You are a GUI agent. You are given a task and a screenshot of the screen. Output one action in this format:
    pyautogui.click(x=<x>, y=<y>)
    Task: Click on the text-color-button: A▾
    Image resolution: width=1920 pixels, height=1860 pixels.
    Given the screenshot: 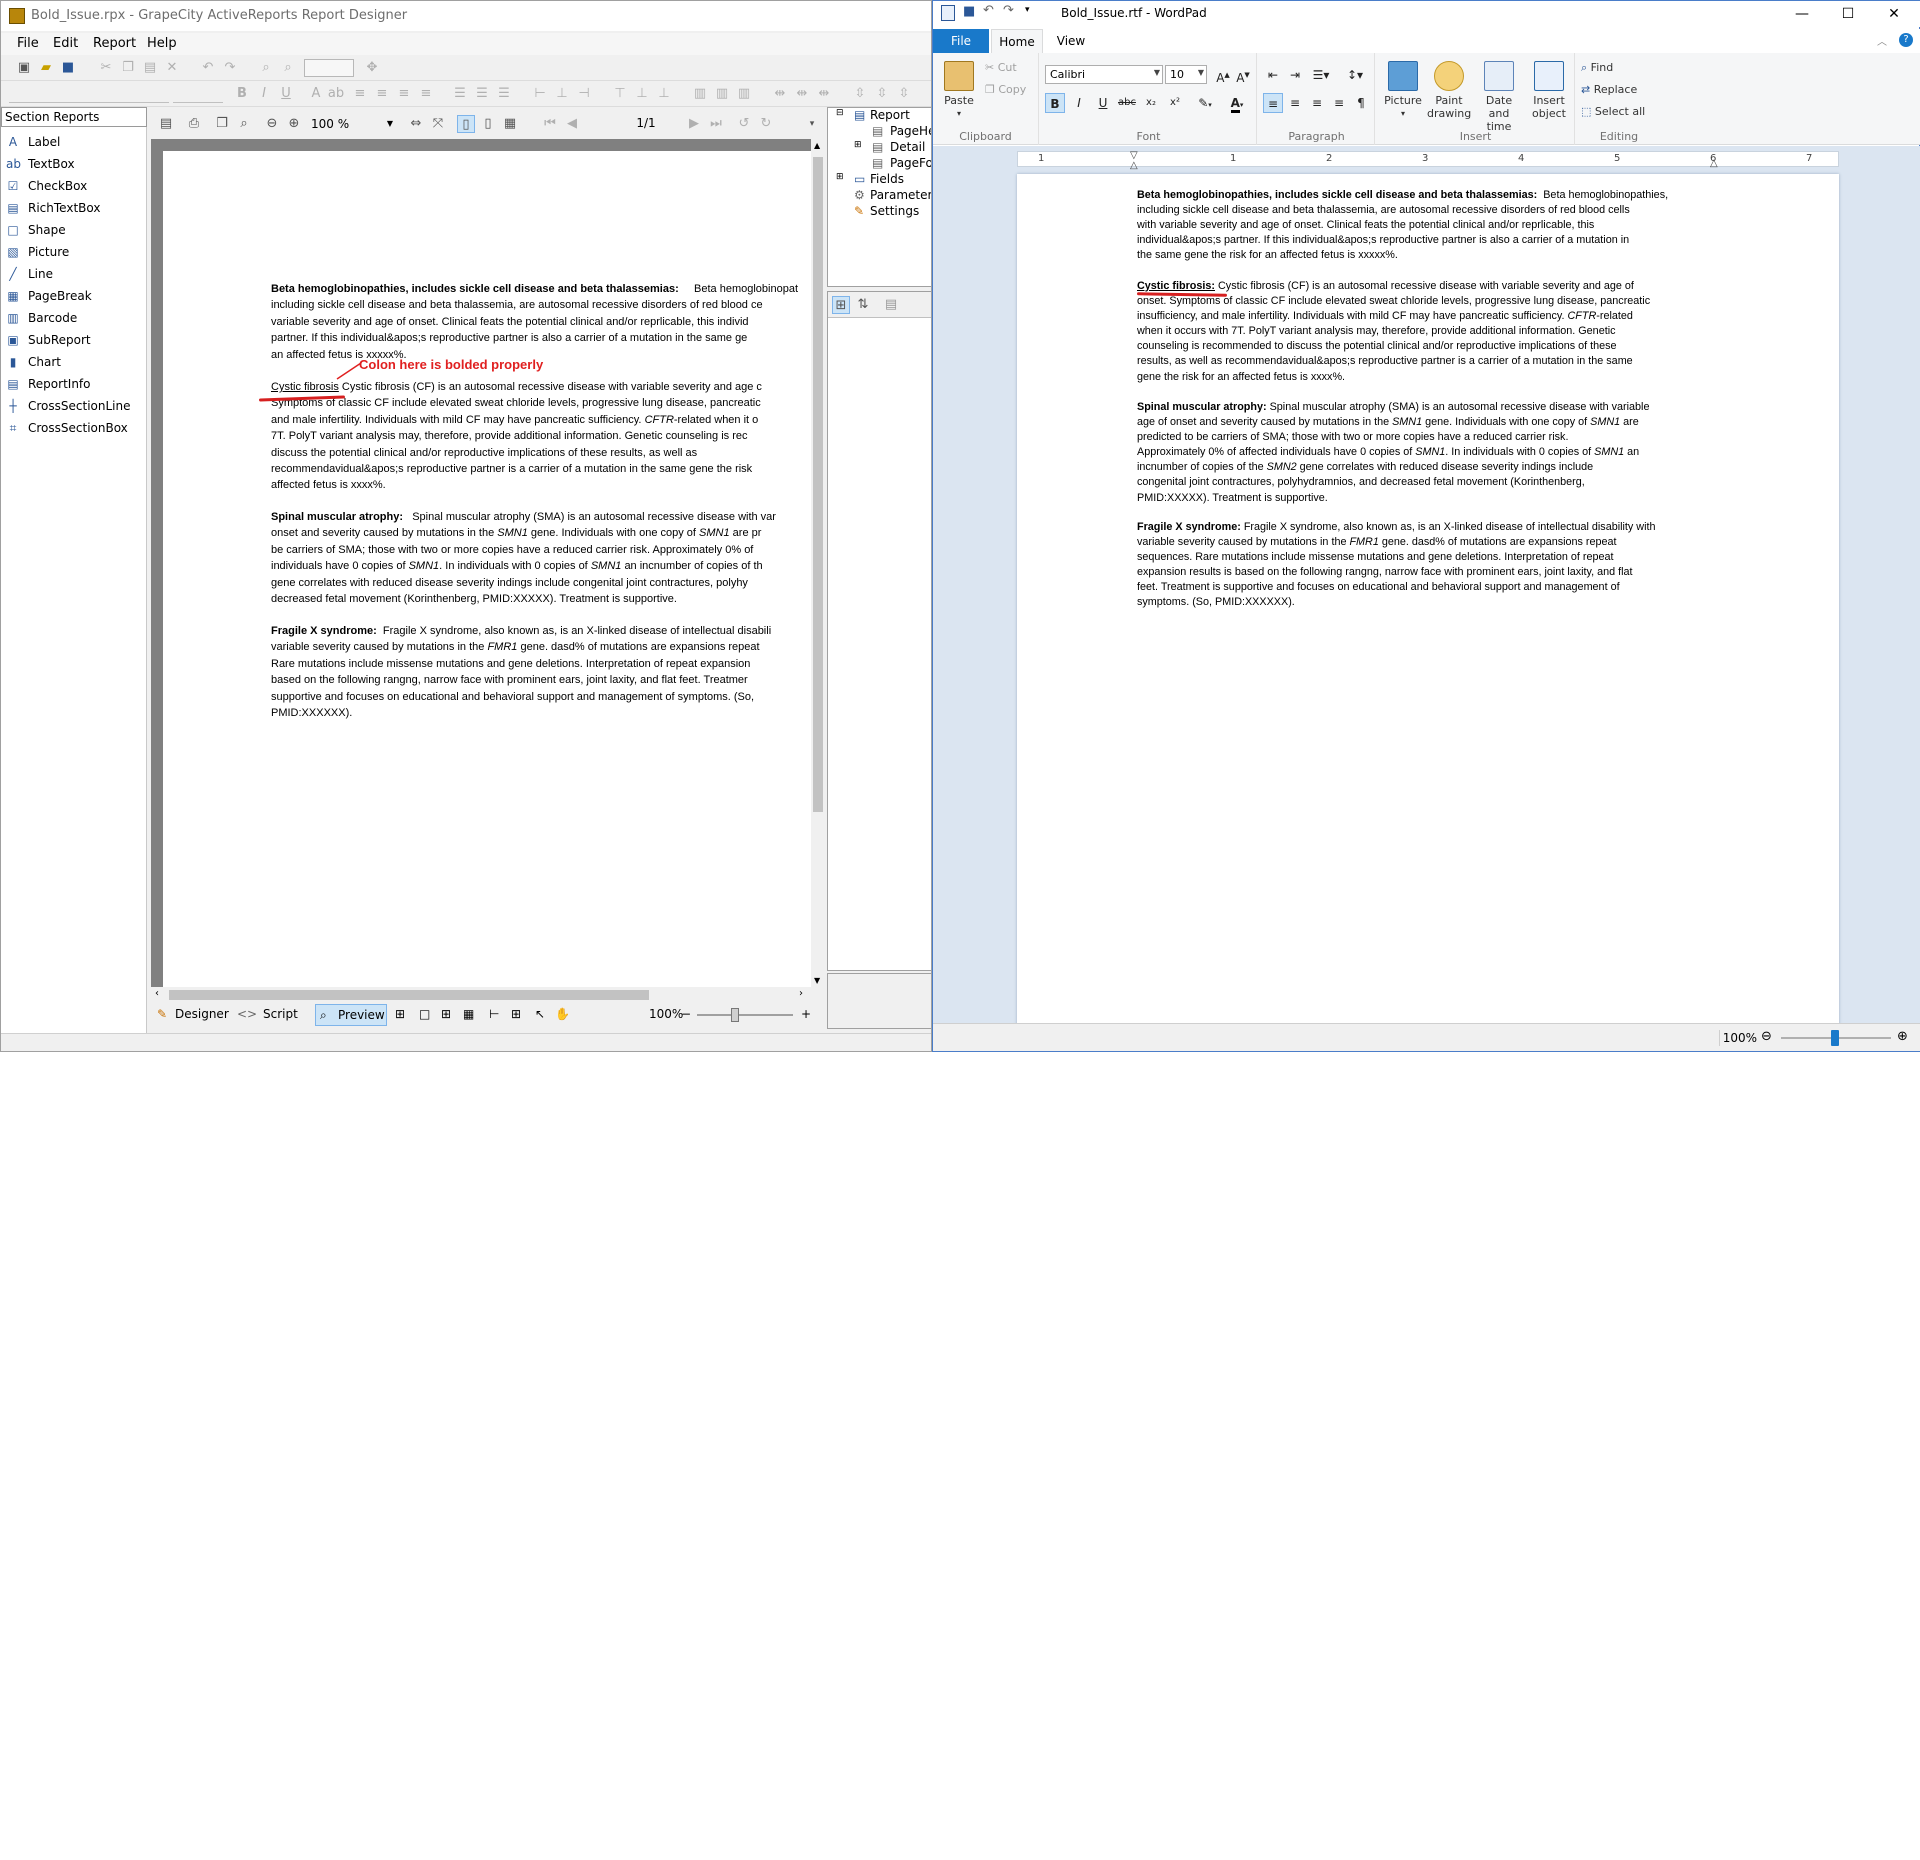 What is the action you would take?
    pyautogui.click(x=1237, y=103)
    